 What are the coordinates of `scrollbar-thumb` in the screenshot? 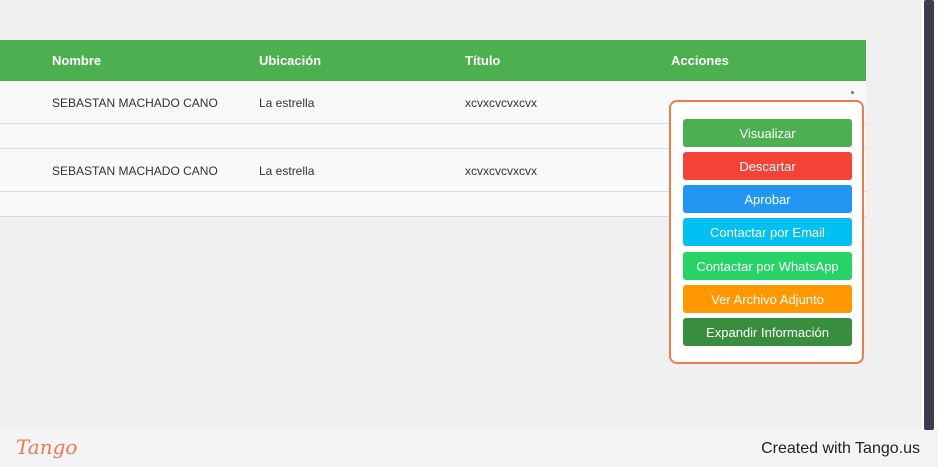 It's located at (929, 215).